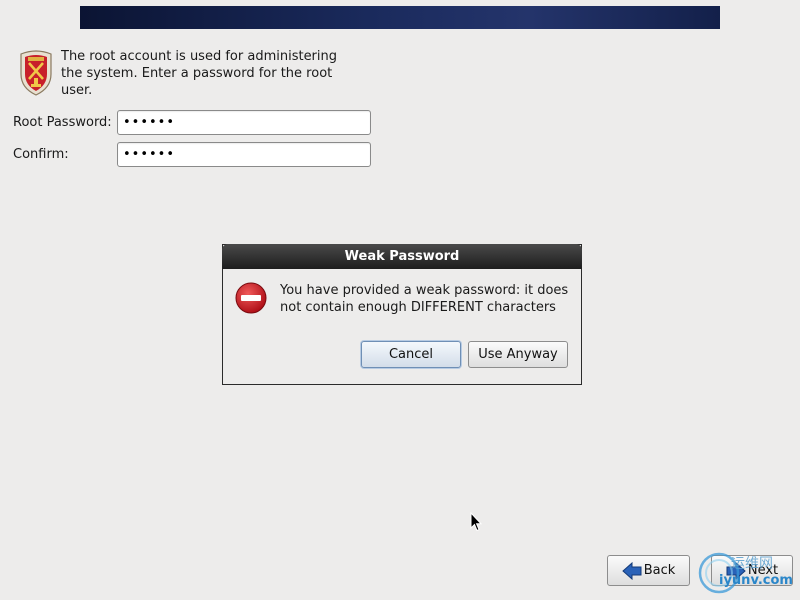  Describe the element at coordinates (251, 298) in the screenshot. I see `error-icon` at that location.